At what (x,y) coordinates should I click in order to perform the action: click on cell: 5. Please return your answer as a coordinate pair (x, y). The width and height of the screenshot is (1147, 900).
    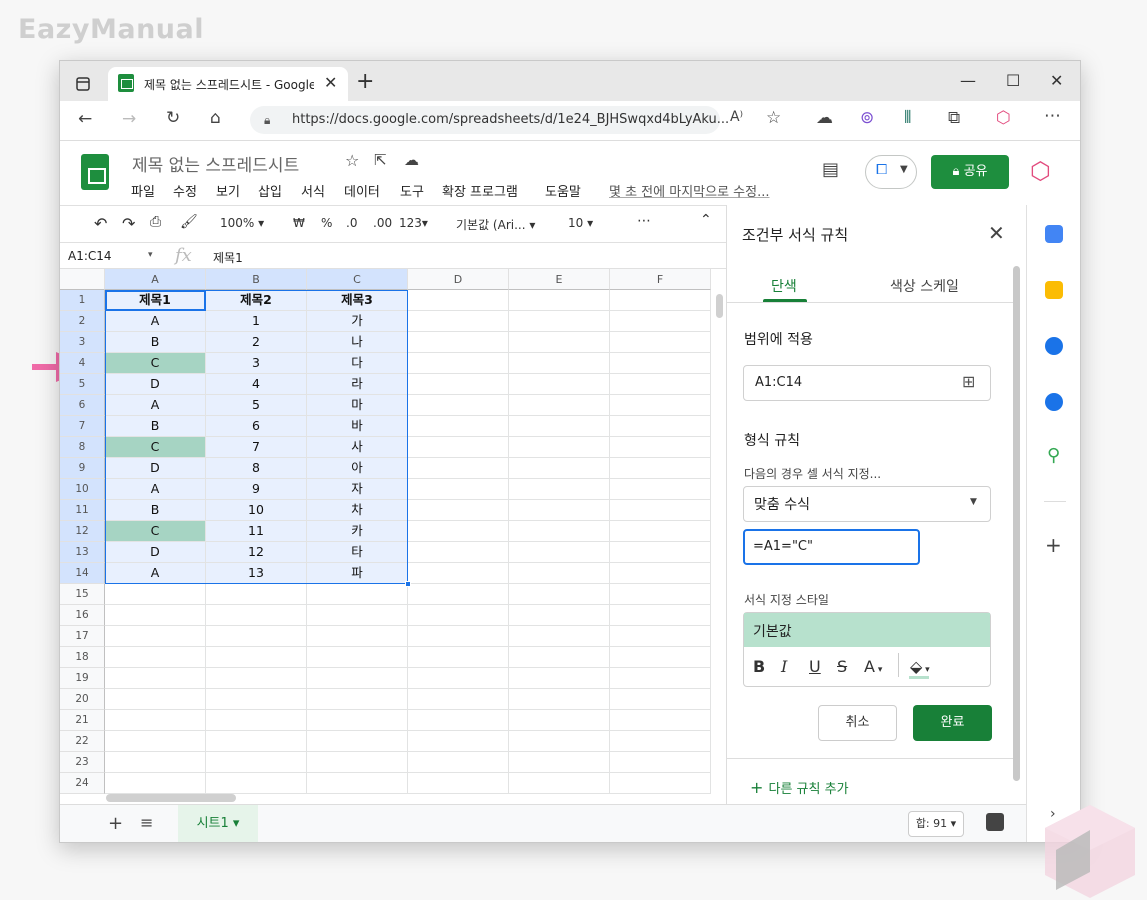
    Looking at the image, I should click on (256, 405).